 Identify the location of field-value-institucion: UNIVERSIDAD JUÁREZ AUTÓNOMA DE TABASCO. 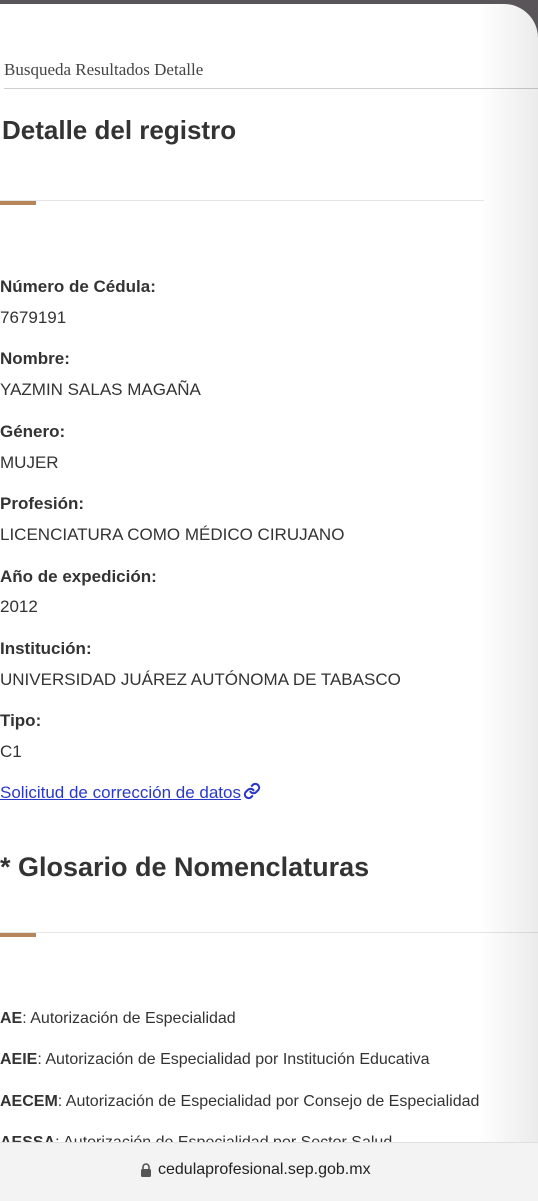
(200, 679).